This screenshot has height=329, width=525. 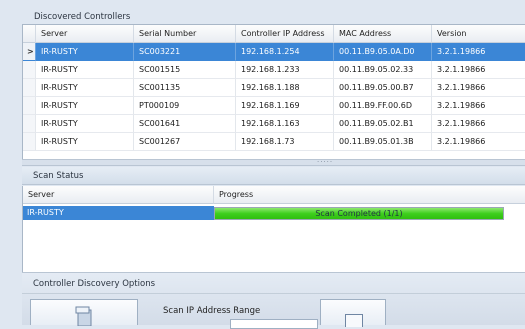 I want to click on scan-range-icon, so click(x=354, y=320).